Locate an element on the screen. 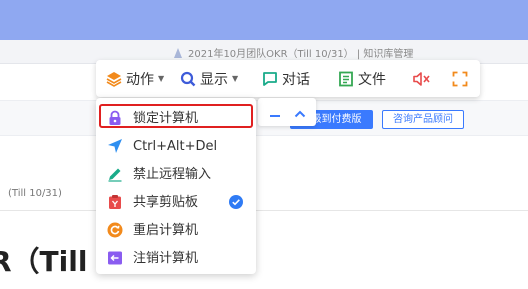  mute-button is located at coordinates (422, 78).